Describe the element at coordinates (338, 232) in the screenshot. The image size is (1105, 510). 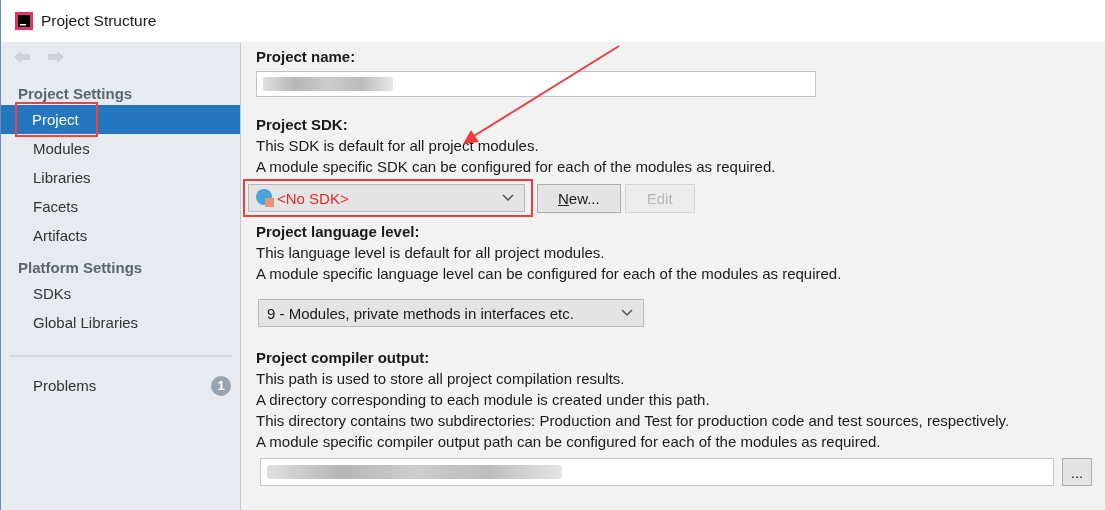
I see `field-label: Project language level:` at that location.